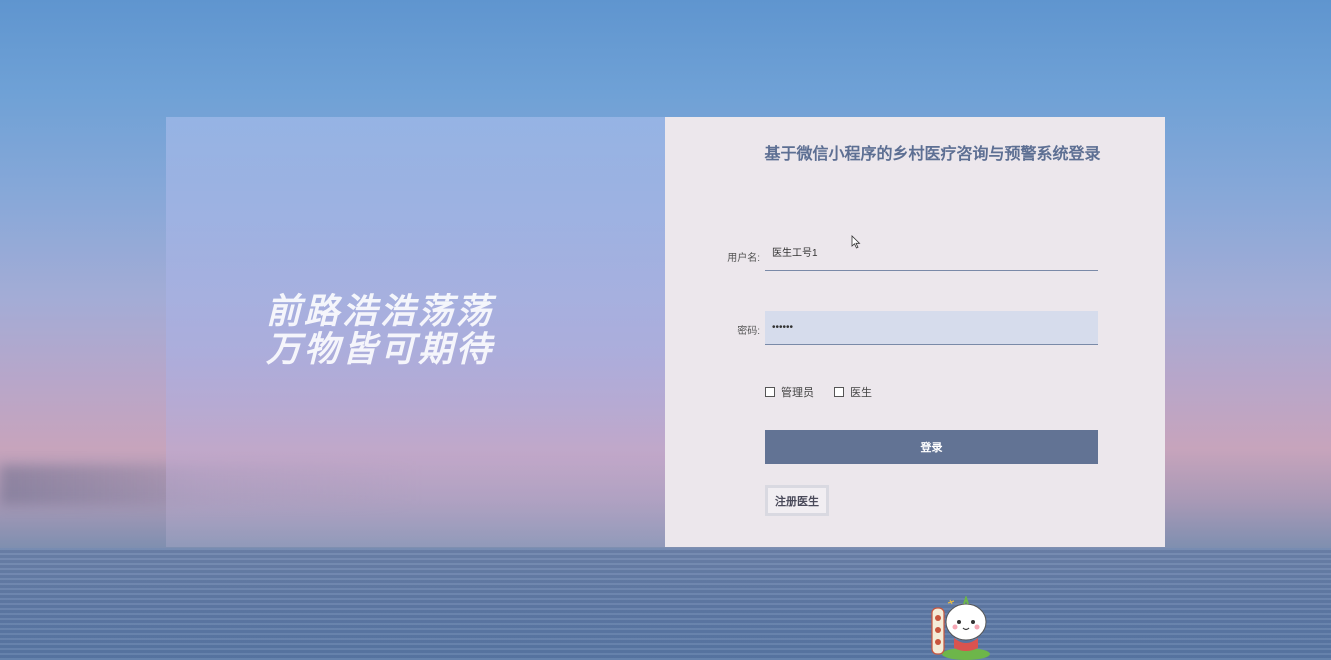  I want to click on slogan-line-1: 前路浩浩荡荡, so click(380, 312).